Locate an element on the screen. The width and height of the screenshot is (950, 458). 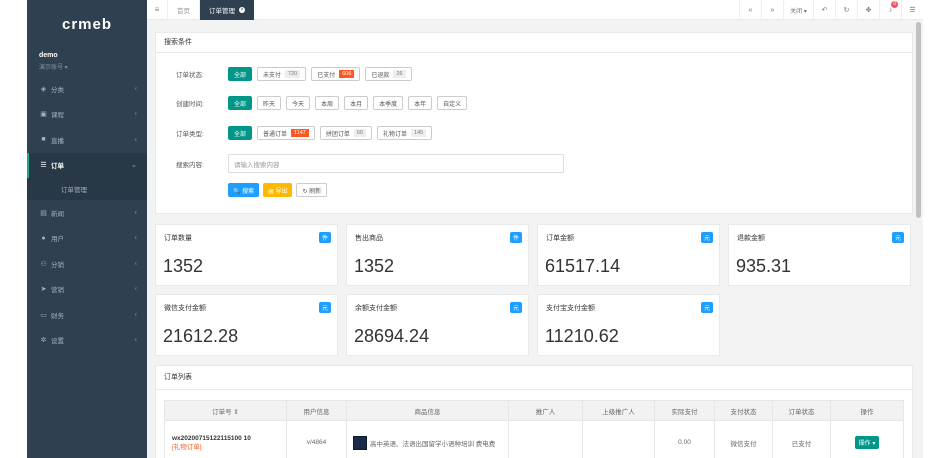
gear-icon: ✲ is located at coordinates (43, 341).